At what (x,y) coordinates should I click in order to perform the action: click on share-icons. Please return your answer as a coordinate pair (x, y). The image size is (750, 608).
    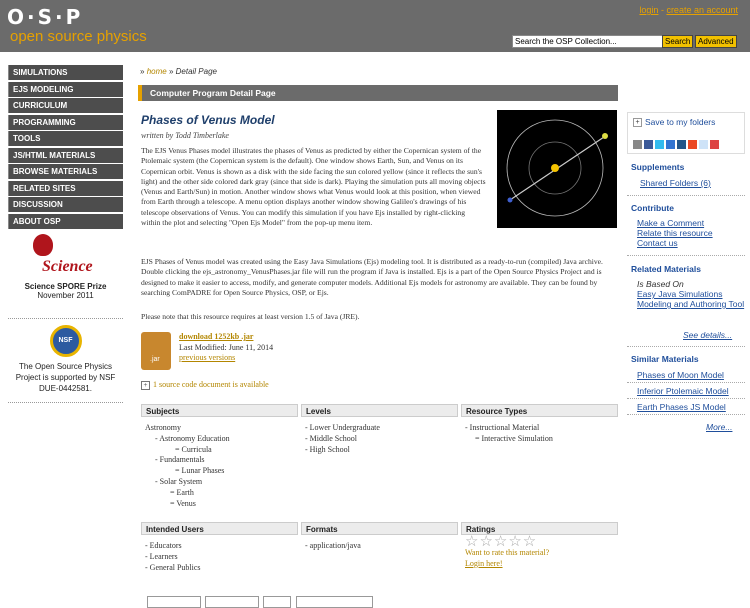
    Looking at the image, I should click on (676, 145).